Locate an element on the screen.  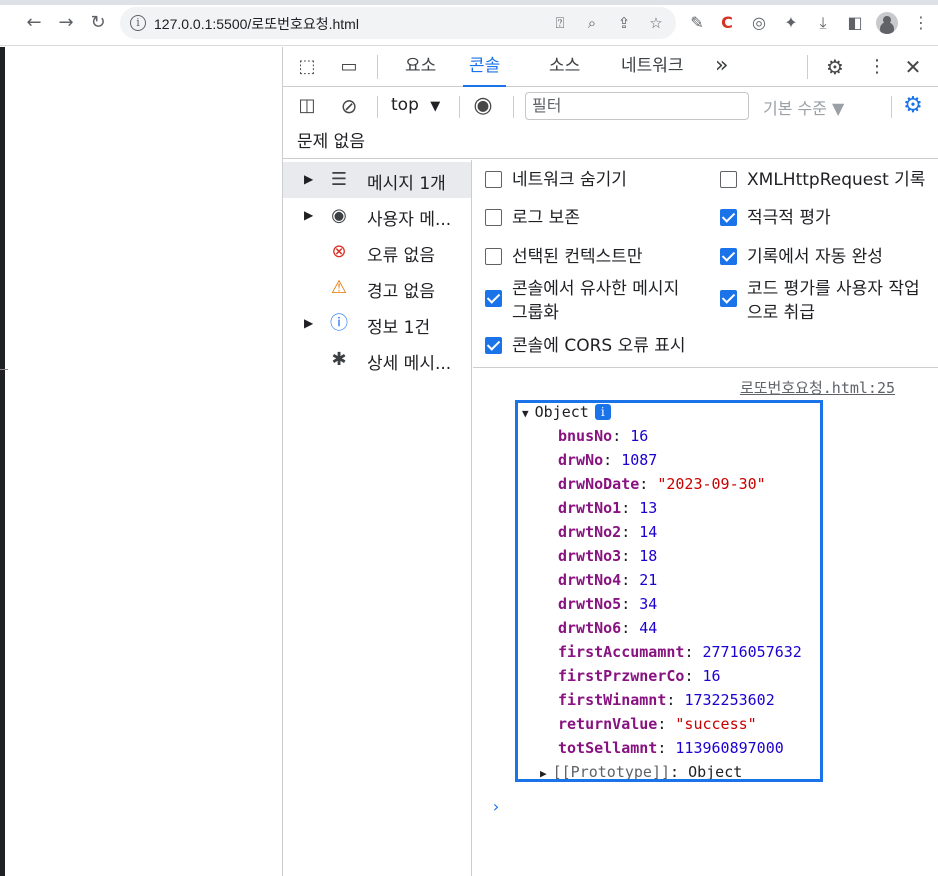
object-property-row: drwtNo3: 18 is located at coordinates (607, 556).